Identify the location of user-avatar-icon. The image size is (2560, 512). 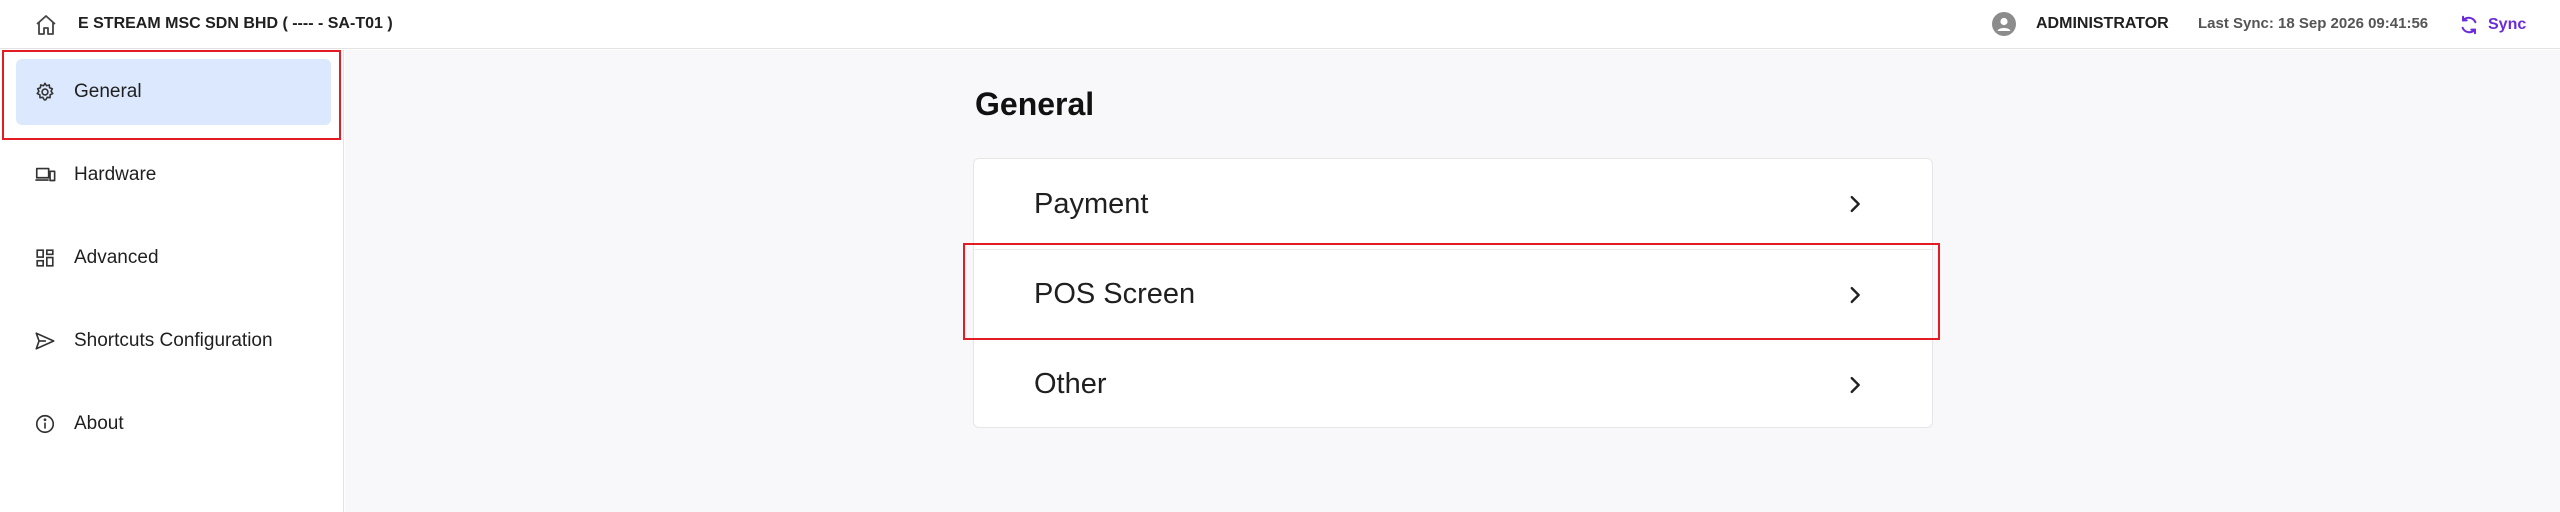
(2004, 24).